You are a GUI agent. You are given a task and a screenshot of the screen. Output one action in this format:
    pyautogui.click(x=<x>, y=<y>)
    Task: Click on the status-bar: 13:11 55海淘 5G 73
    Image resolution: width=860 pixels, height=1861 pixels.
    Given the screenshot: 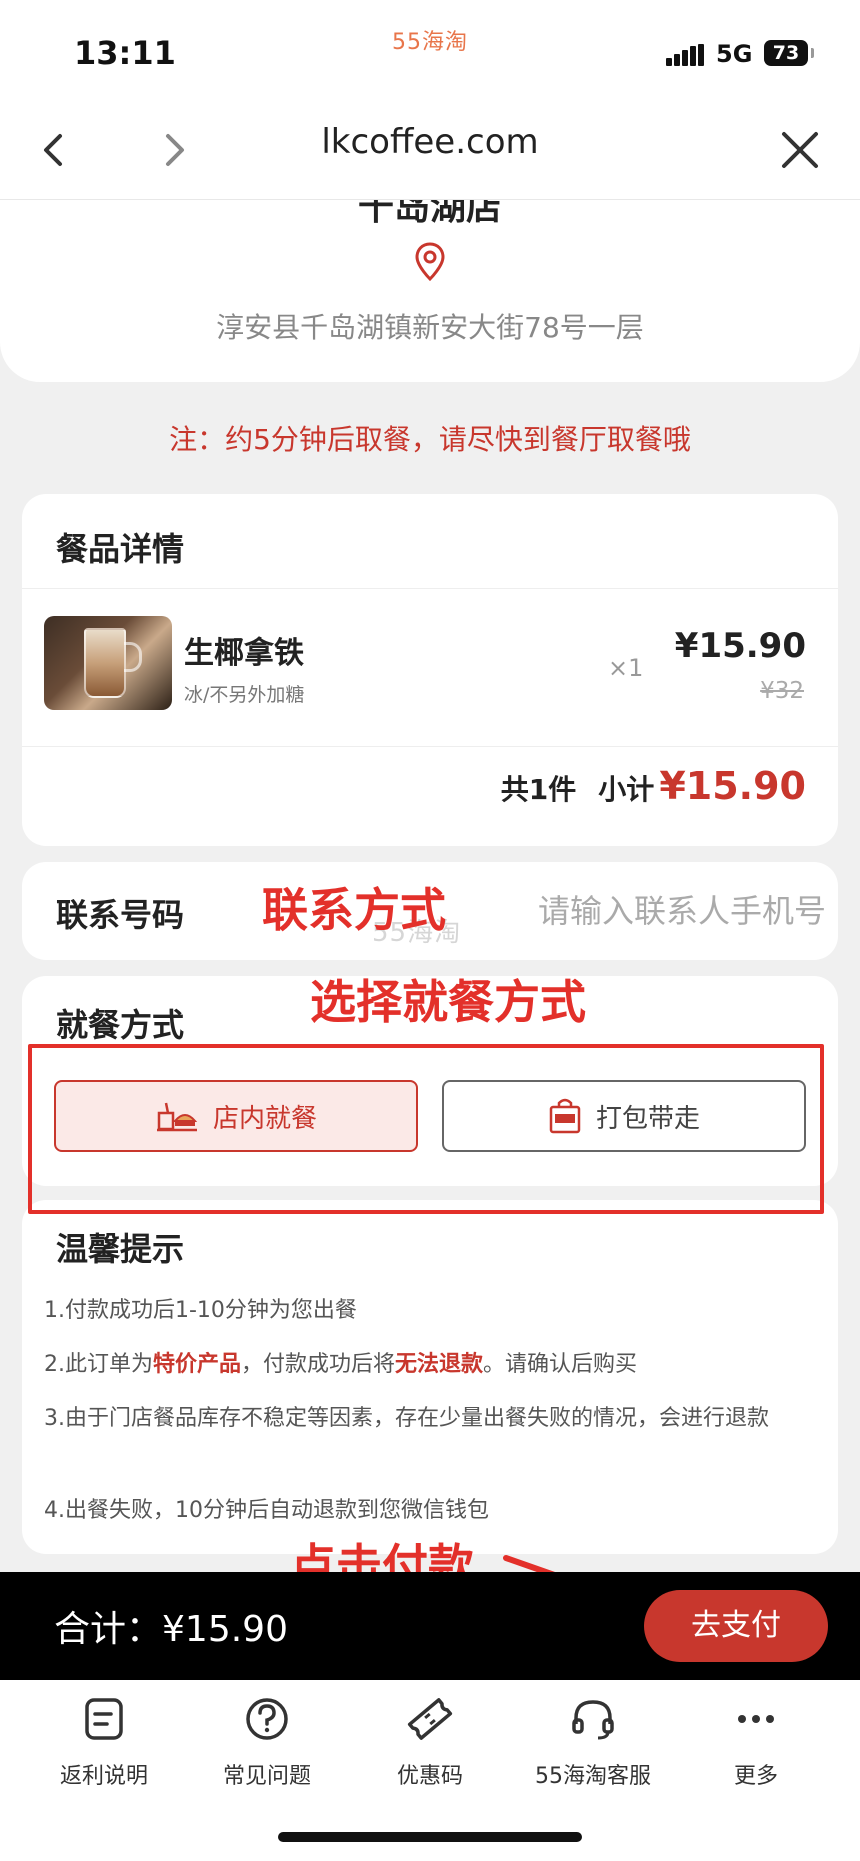 What is the action you would take?
    pyautogui.click(x=430, y=50)
    